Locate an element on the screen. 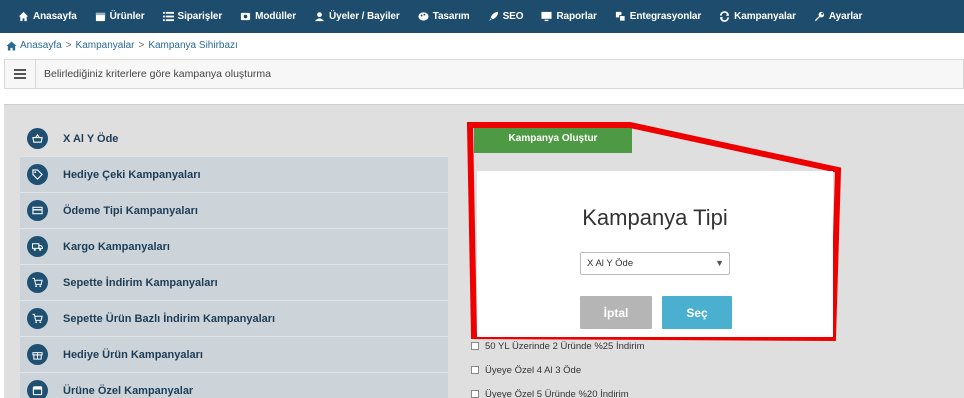 The width and height of the screenshot is (964, 398). breadcrumb-kampanyalar: Kampanyalar is located at coordinates (105, 45).